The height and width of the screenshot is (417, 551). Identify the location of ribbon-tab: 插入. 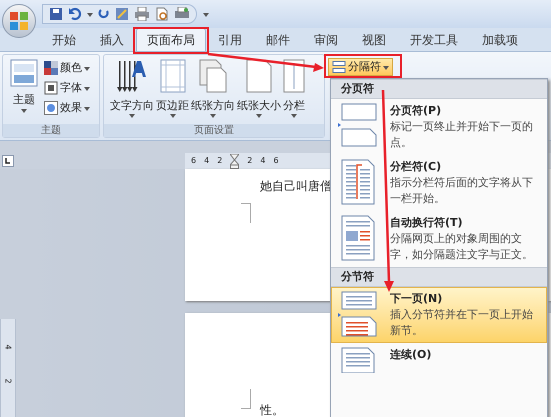
(112, 39).